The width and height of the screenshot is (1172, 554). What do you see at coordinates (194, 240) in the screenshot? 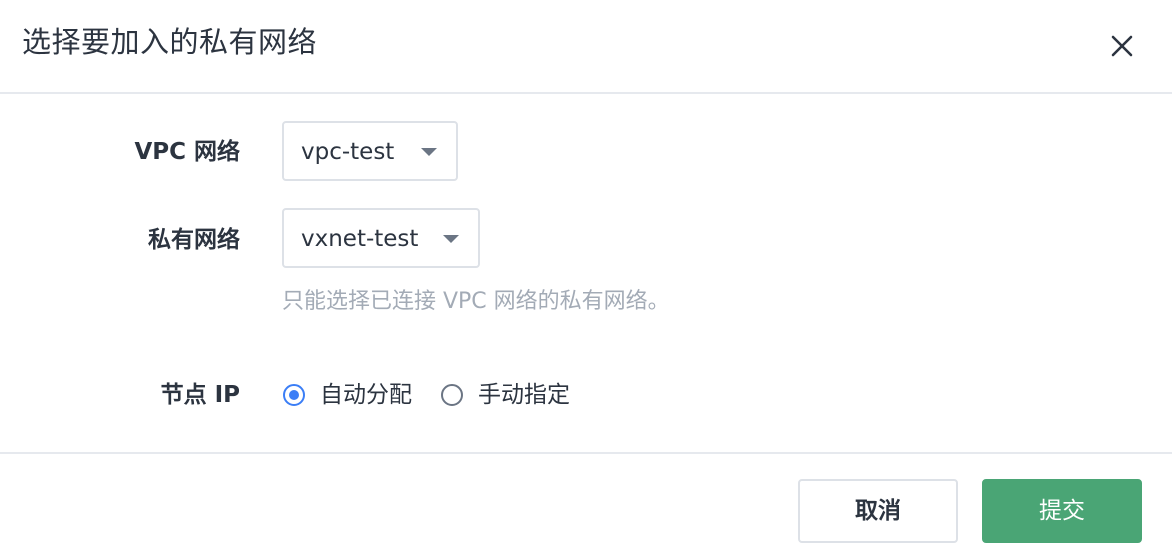
I see `vxnet-label: 私有网络` at bounding box center [194, 240].